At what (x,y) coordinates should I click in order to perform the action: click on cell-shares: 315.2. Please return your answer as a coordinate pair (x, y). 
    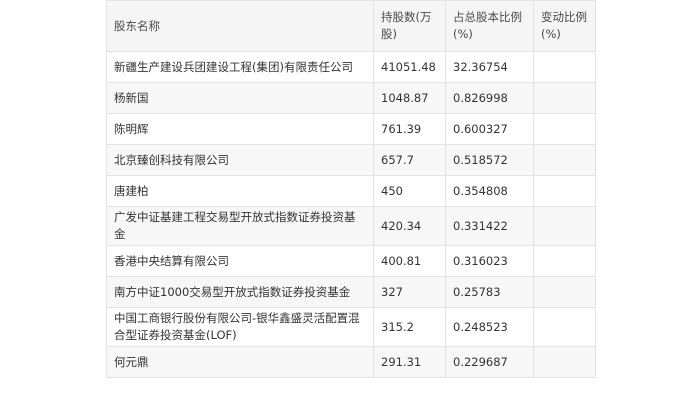
    Looking at the image, I should click on (409, 327).